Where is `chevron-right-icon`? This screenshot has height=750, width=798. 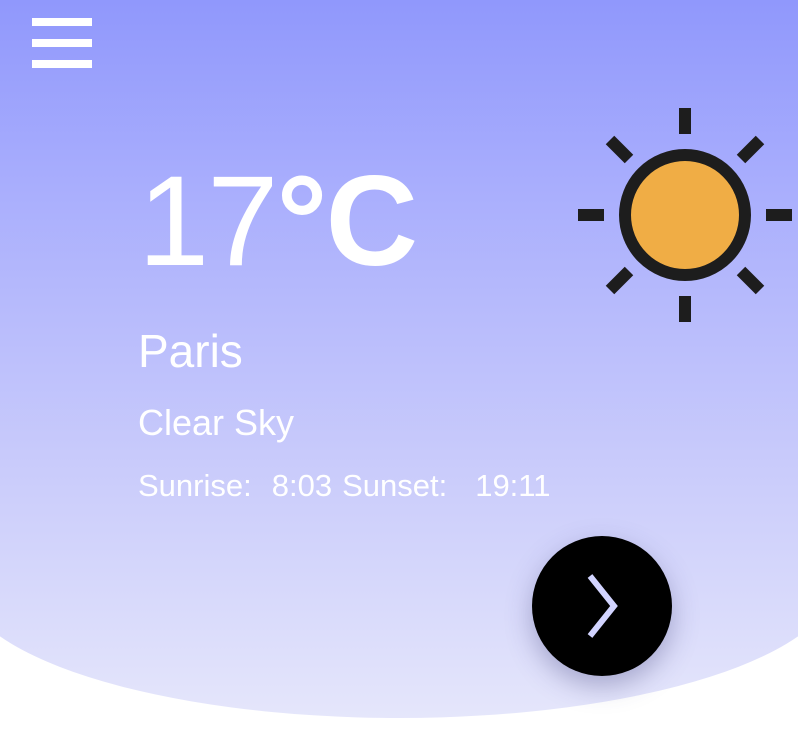 chevron-right-icon is located at coordinates (602, 606).